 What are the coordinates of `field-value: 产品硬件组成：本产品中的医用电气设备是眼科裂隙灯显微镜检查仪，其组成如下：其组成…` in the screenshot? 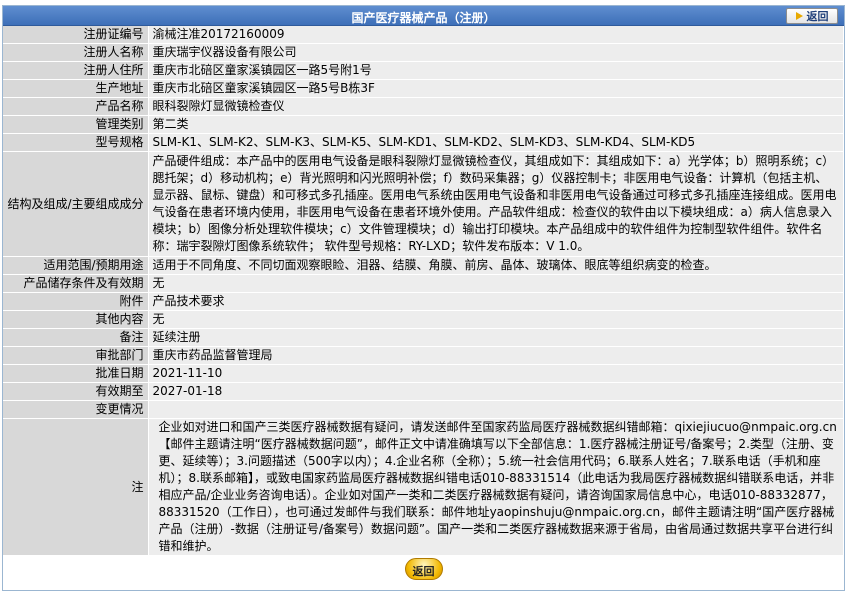 It's located at (496, 204).